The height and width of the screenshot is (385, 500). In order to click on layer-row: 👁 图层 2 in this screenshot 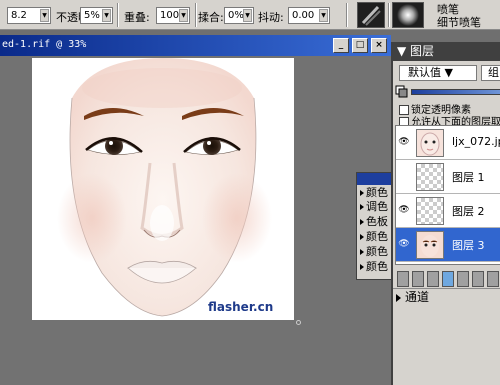, I will do `click(448, 211)`.